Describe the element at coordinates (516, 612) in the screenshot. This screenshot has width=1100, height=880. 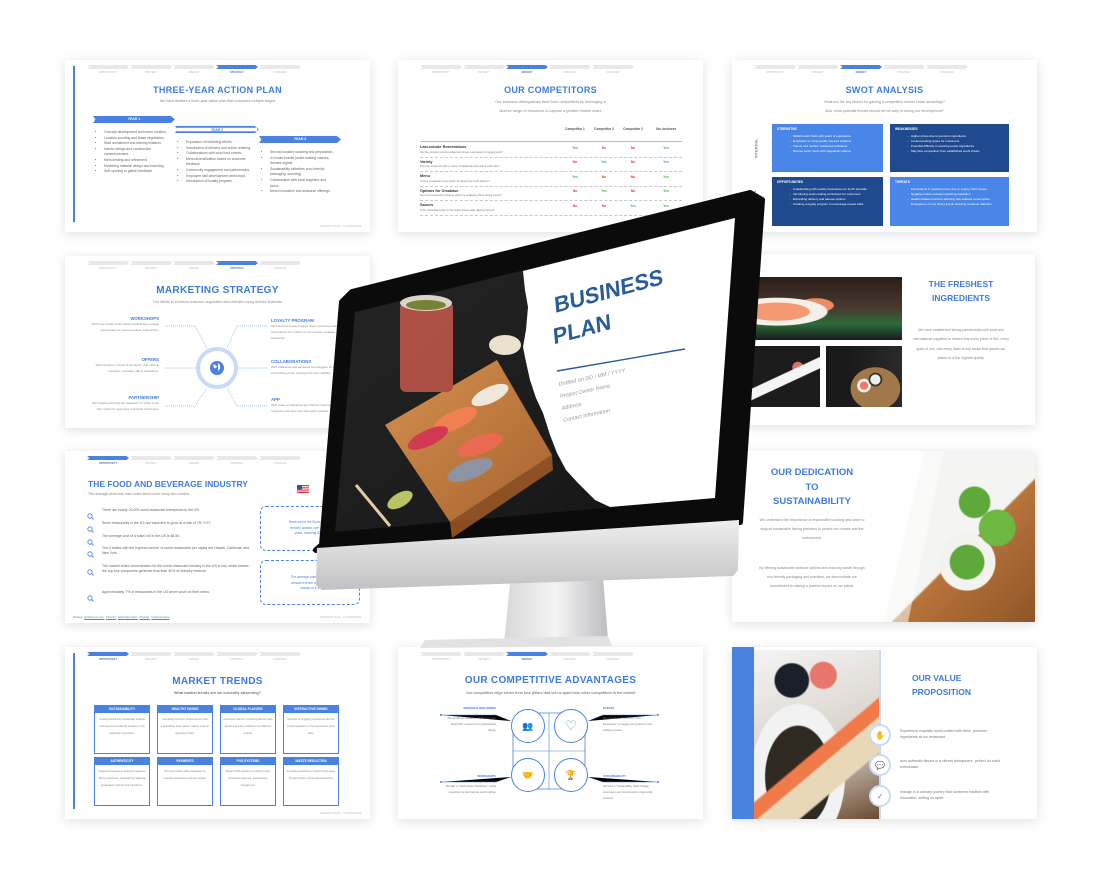
I see `monitor-stand` at that location.